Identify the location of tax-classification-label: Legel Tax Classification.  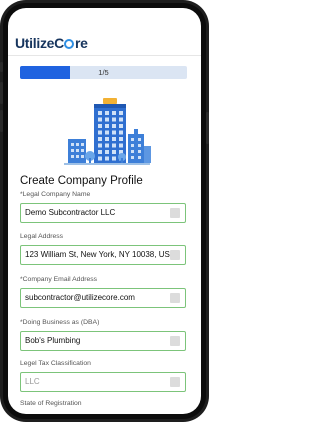
(55, 363).